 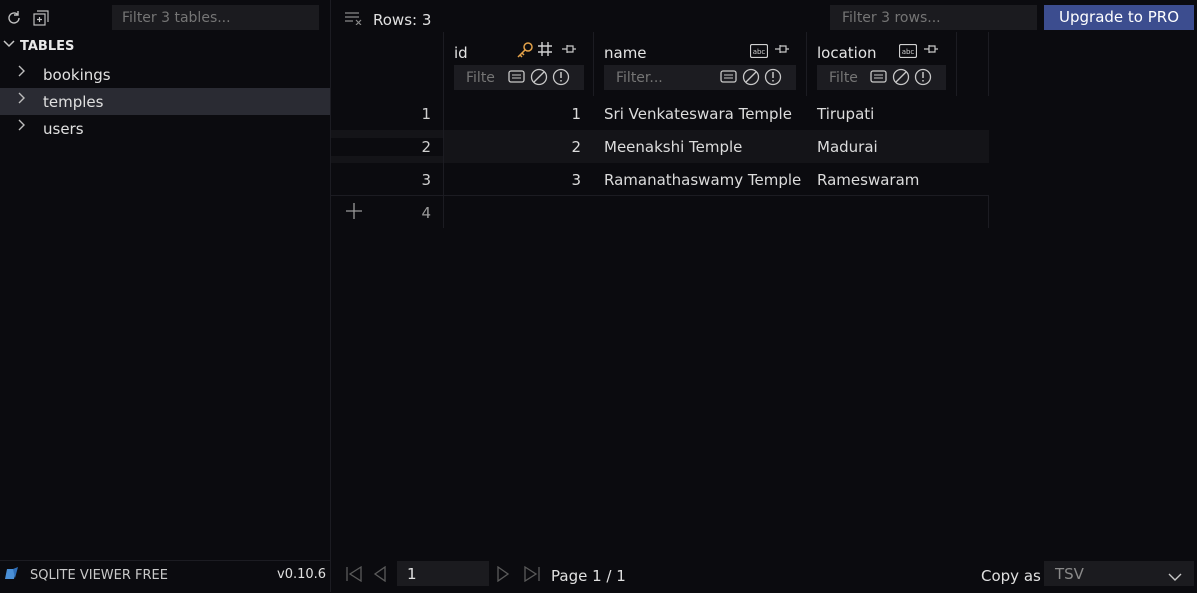 I want to click on cell-location: Rameswaram, so click(x=868, y=180).